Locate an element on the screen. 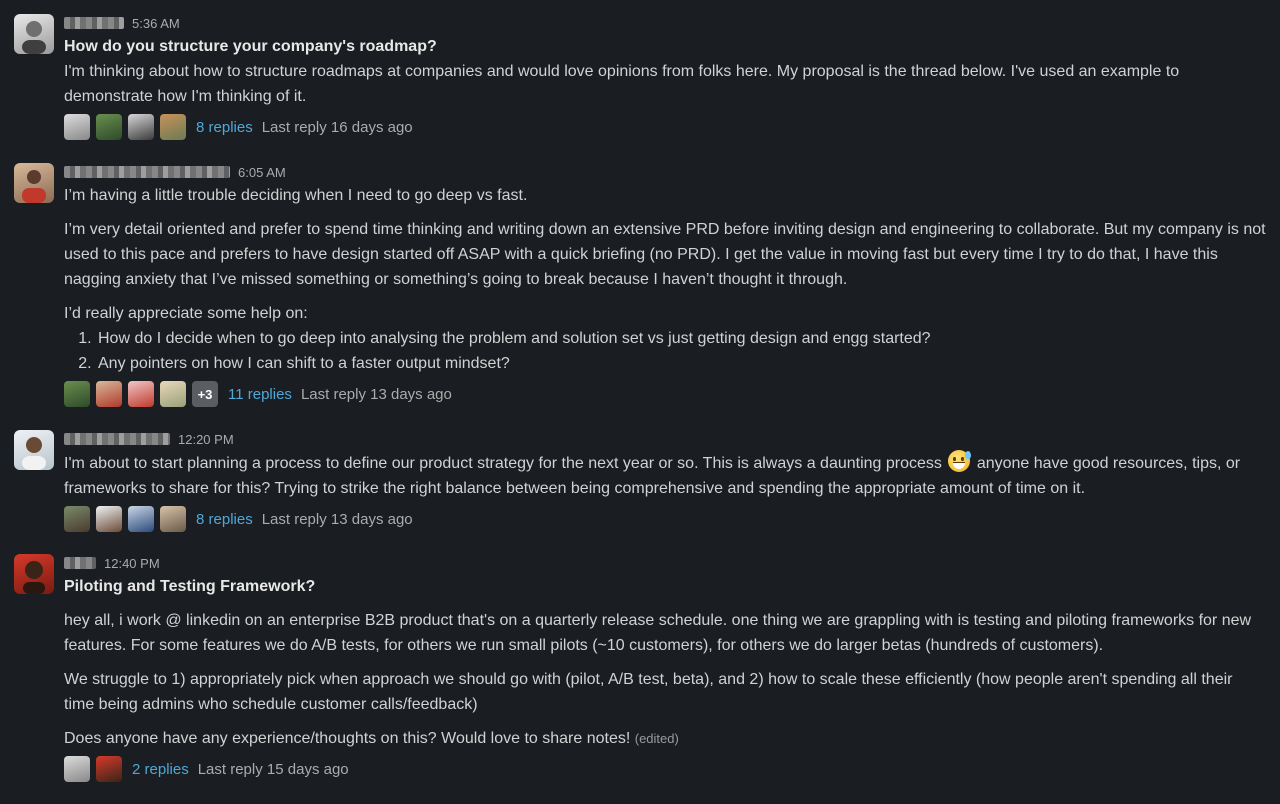 The width and height of the screenshot is (1280, 804). reply-count-link: 11 replies is located at coordinates (260, 394).